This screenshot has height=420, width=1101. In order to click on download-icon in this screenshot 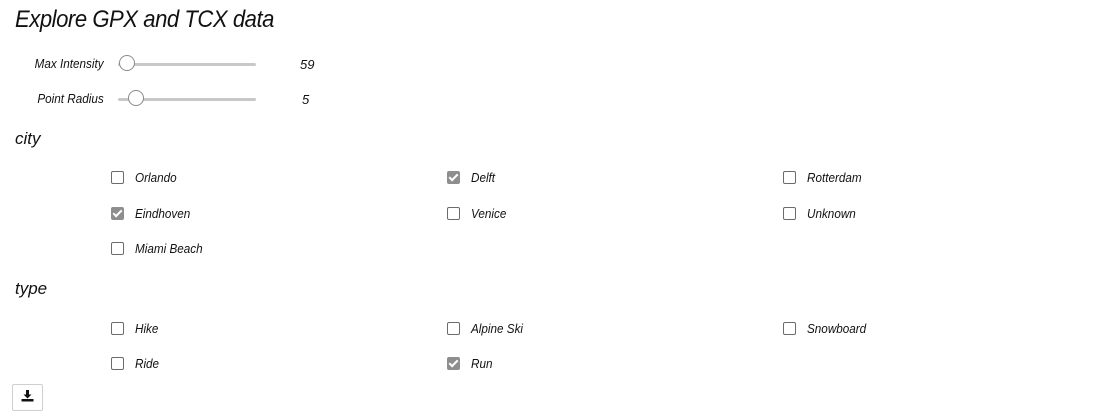, I will do `click(27, 398)`.